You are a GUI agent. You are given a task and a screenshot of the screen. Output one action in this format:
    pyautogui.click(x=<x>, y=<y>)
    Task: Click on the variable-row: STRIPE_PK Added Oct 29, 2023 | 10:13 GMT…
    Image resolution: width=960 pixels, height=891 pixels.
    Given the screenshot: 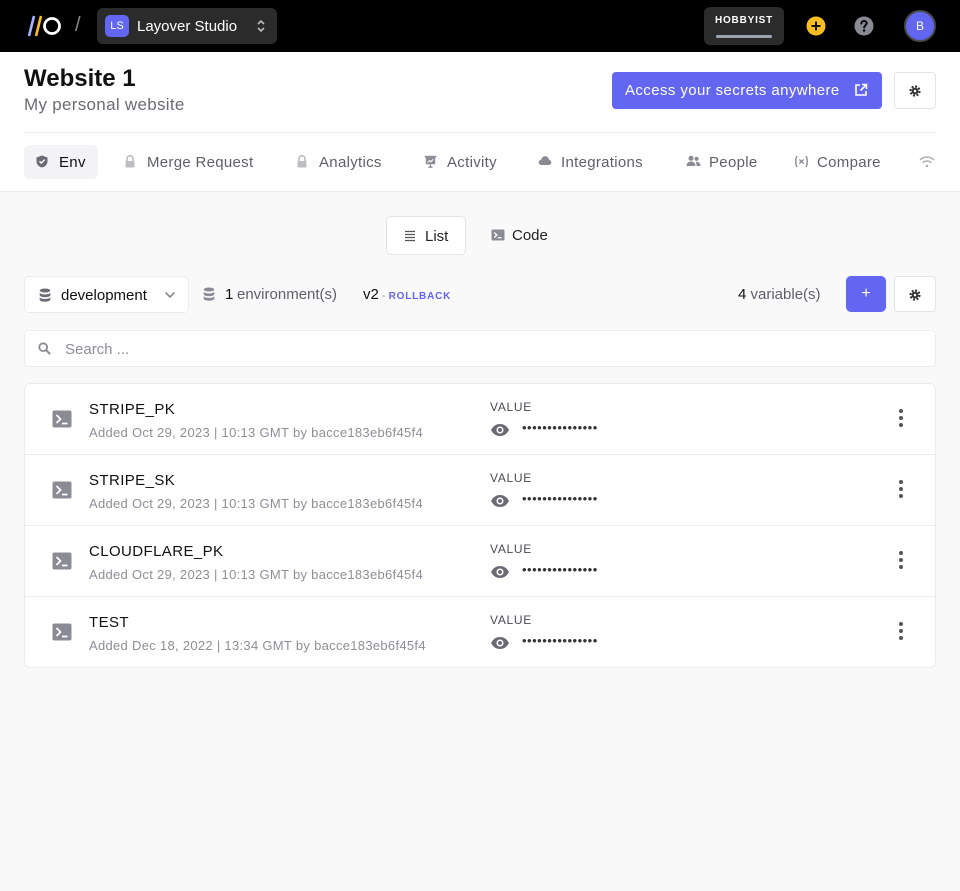 What is the action you would take?
    pyautogui.click(x=480, y=419)
    